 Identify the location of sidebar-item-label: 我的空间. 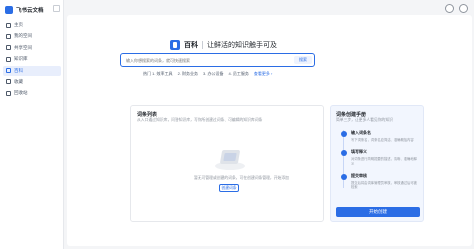
(23, 36).